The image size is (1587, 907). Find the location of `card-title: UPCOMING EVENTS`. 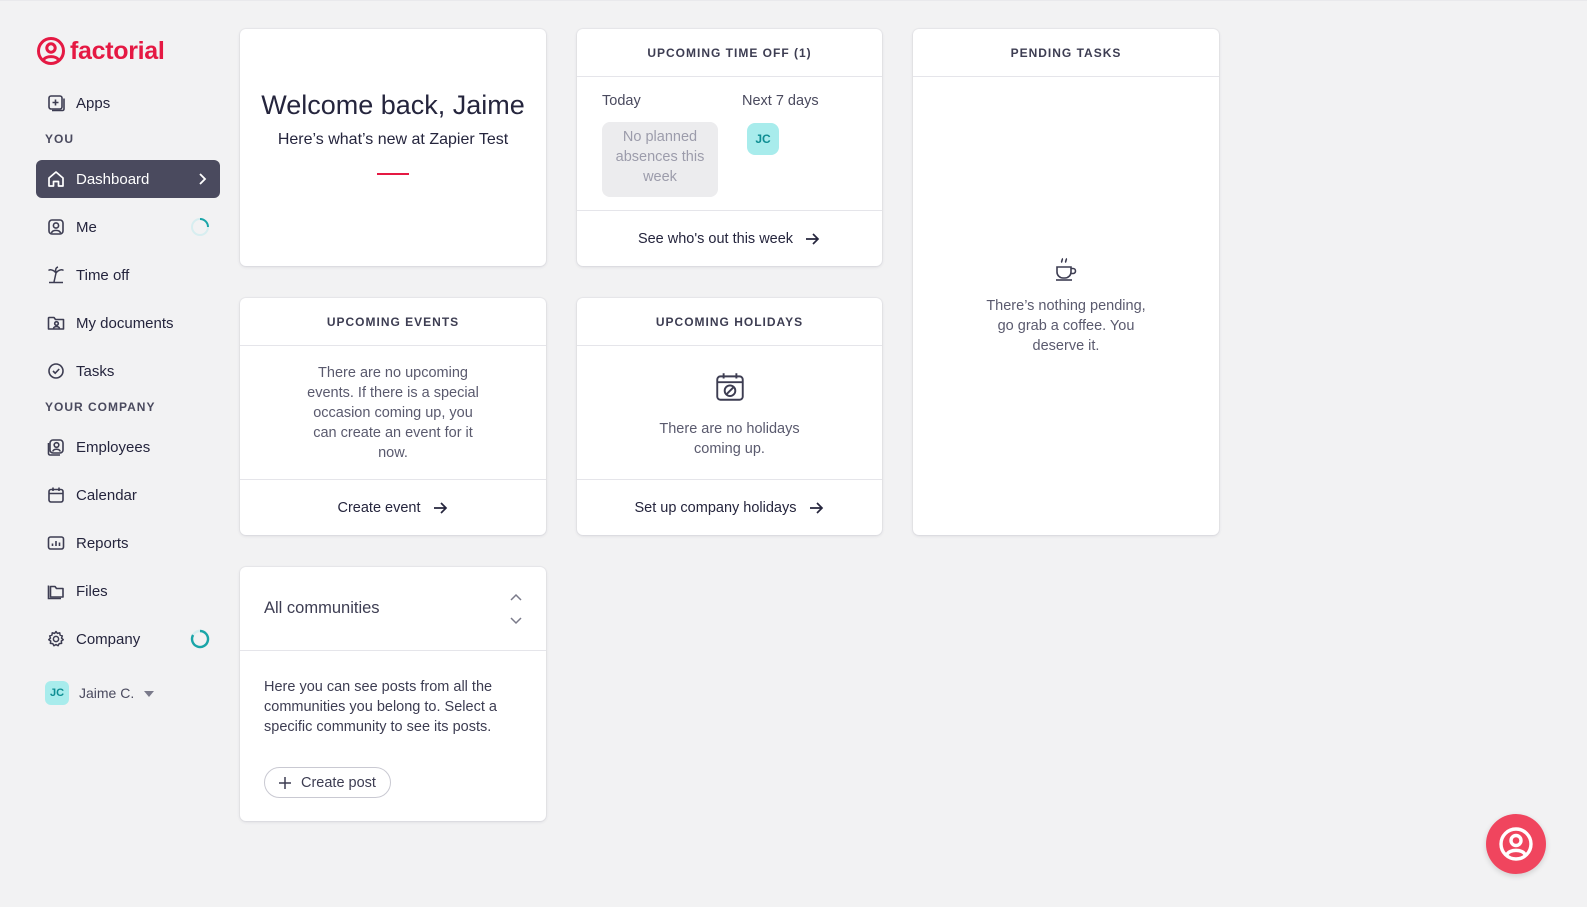

card-title: UPCOMING EVENTS is located at coordinates (393, 322).